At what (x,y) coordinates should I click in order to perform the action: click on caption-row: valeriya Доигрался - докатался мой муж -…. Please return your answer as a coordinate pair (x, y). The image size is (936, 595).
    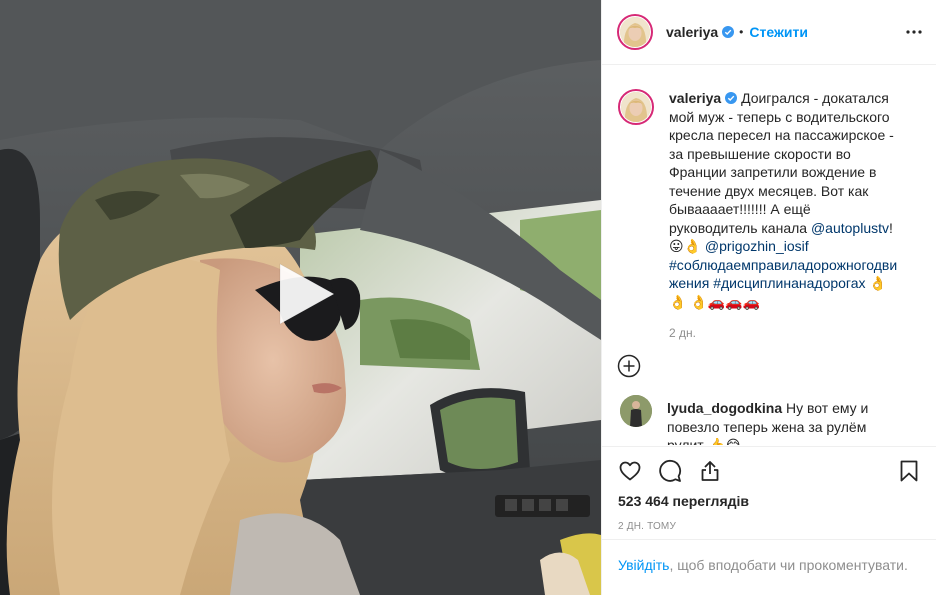
    Looking at the image, I should click on (769, 200).